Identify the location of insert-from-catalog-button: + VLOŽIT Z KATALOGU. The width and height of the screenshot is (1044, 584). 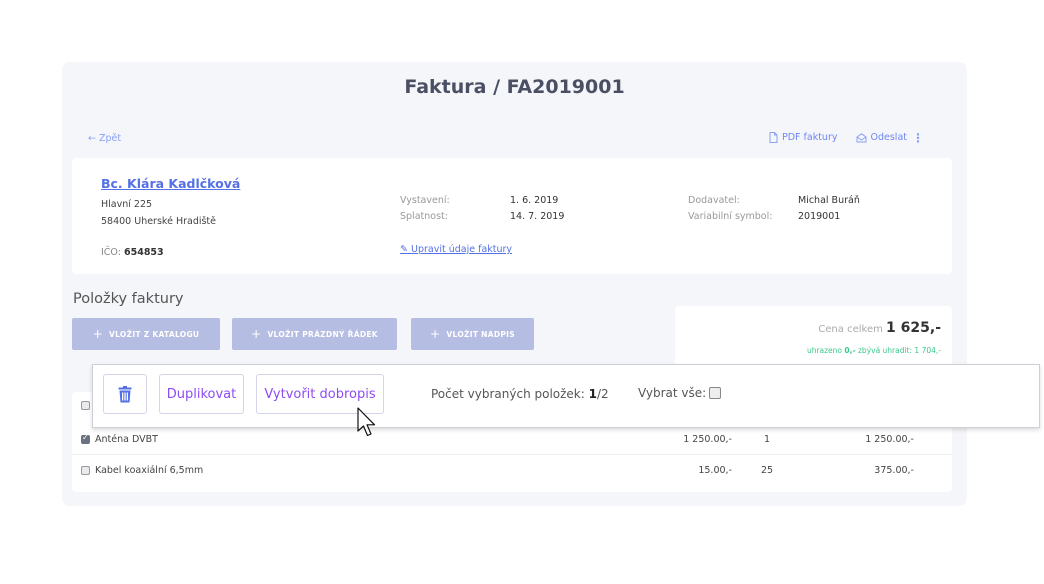
(146, 334).